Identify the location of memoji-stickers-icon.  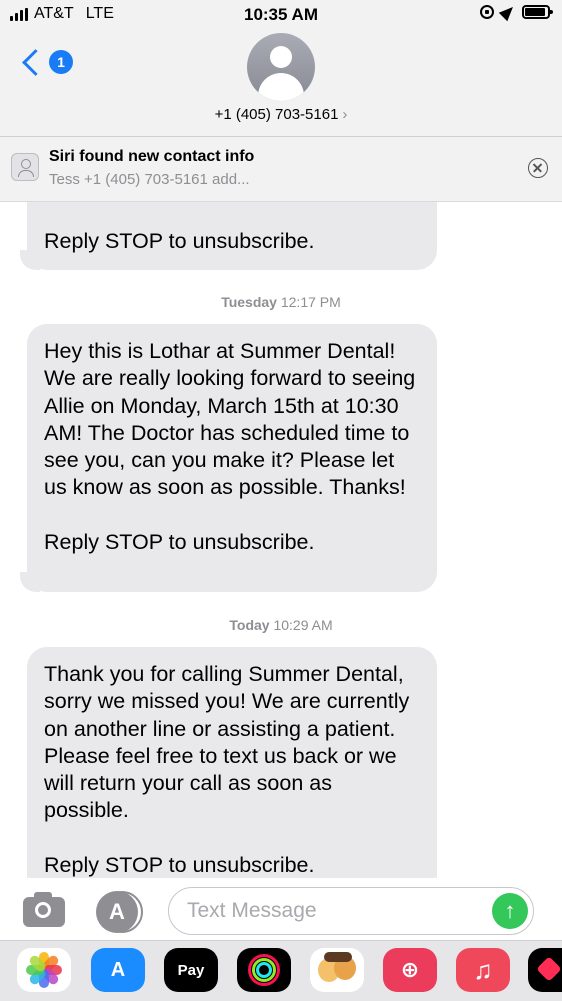
(337, 970).